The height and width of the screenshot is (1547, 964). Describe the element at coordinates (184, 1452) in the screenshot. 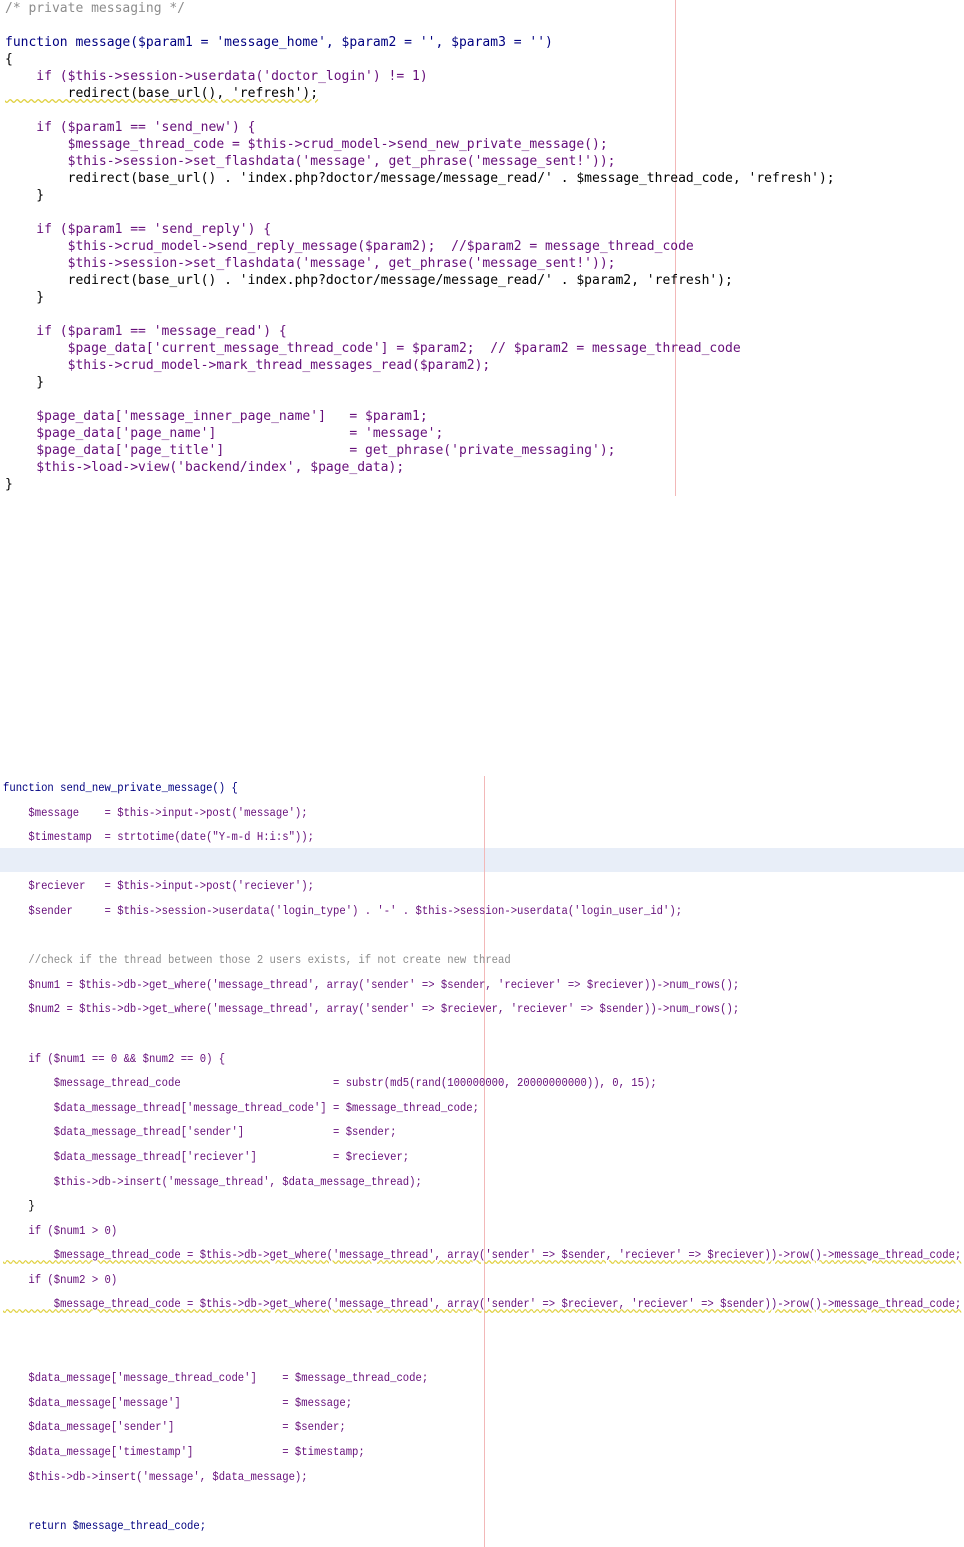

I see `code-line: $data_message['timestamp'] = $timestamp;` at that location.